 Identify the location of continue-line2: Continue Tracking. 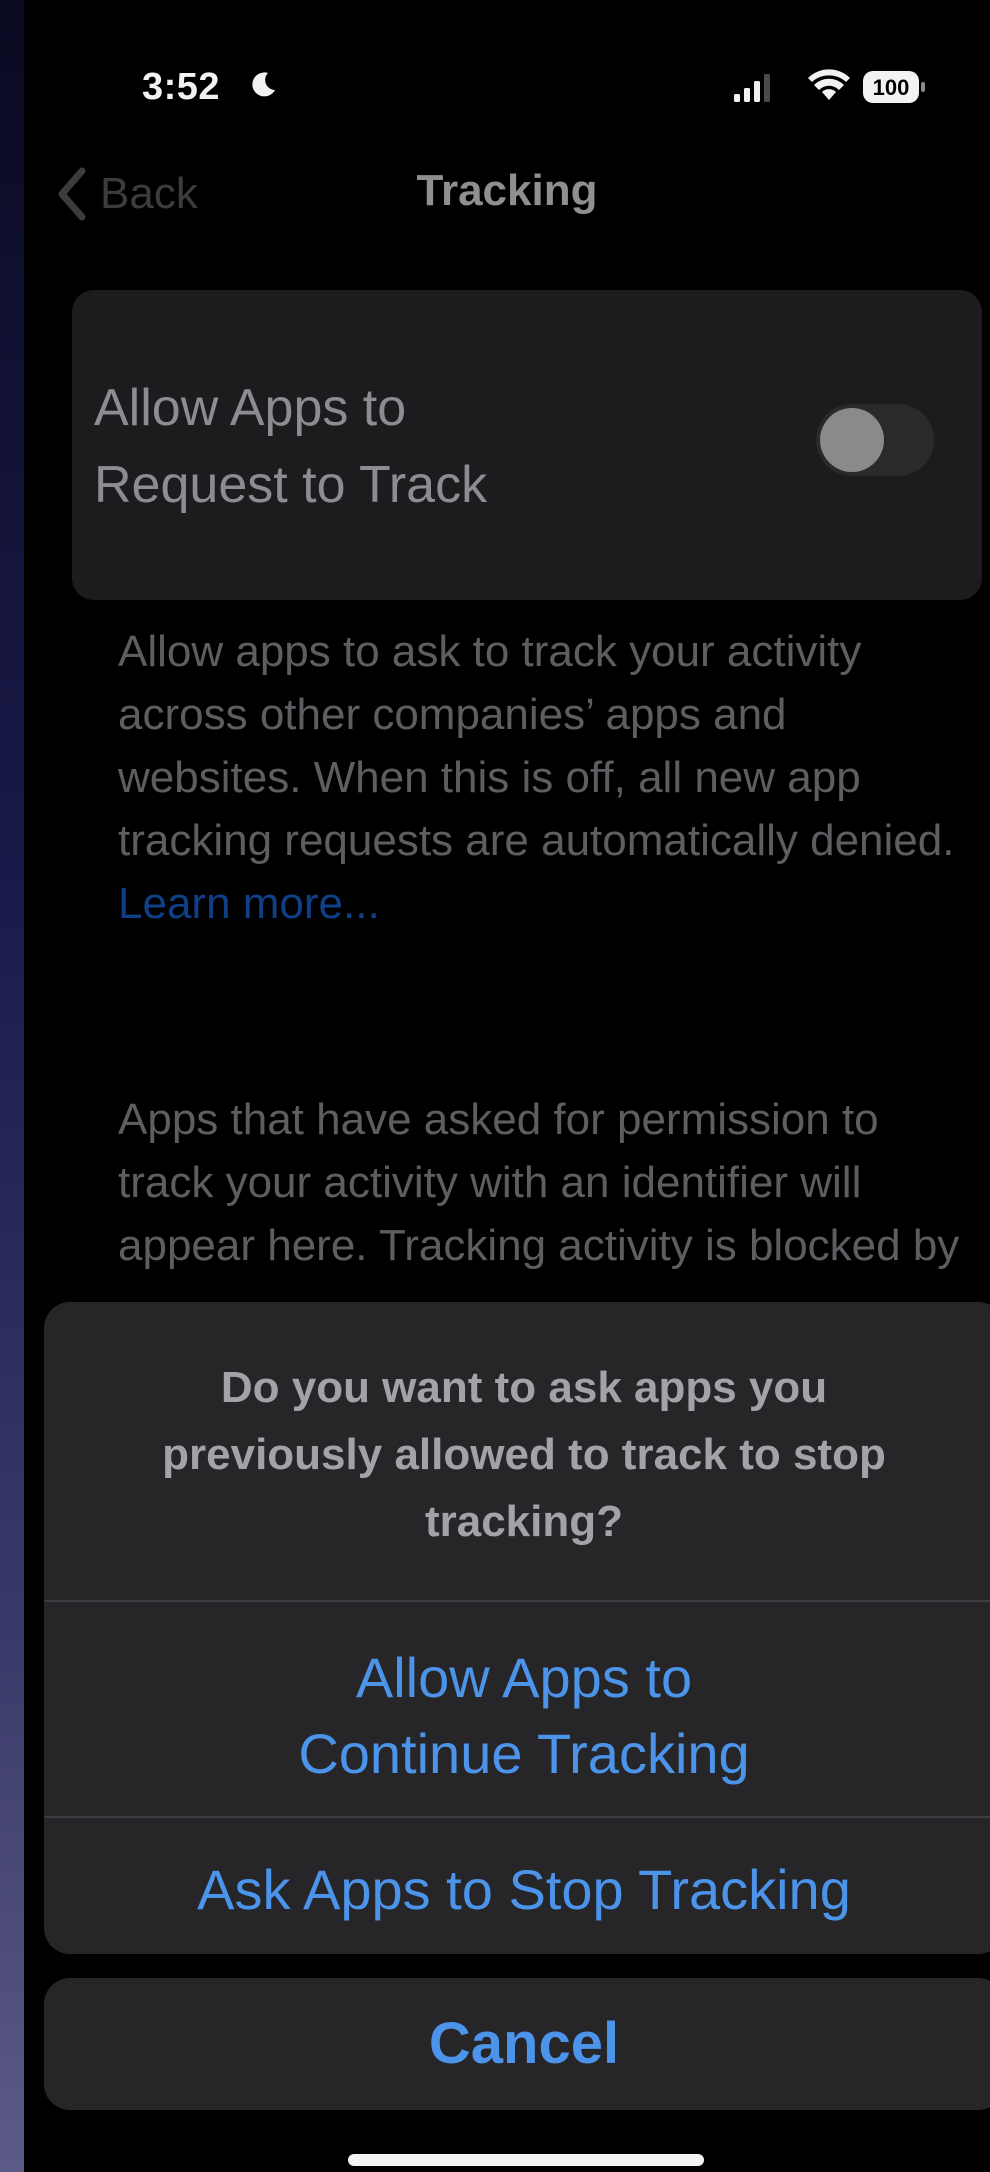
(524, 1753).